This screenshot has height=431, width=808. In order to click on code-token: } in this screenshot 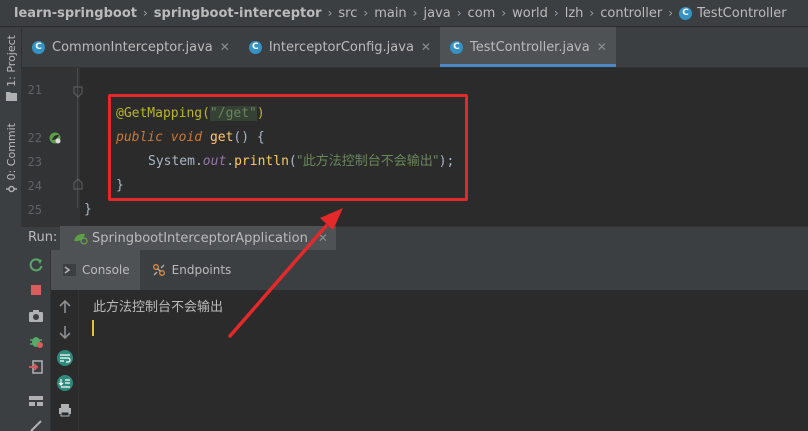, I will do `click(88, 209)`.